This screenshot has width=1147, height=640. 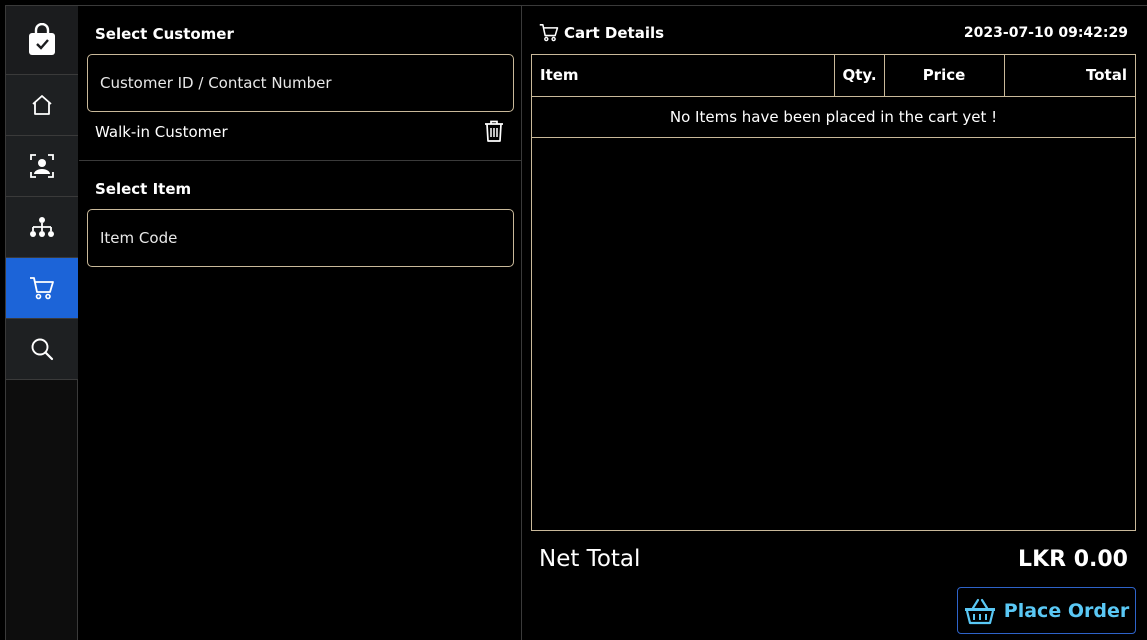 I want to click on cart-title: Cart Details, so click(x=614, y=32).